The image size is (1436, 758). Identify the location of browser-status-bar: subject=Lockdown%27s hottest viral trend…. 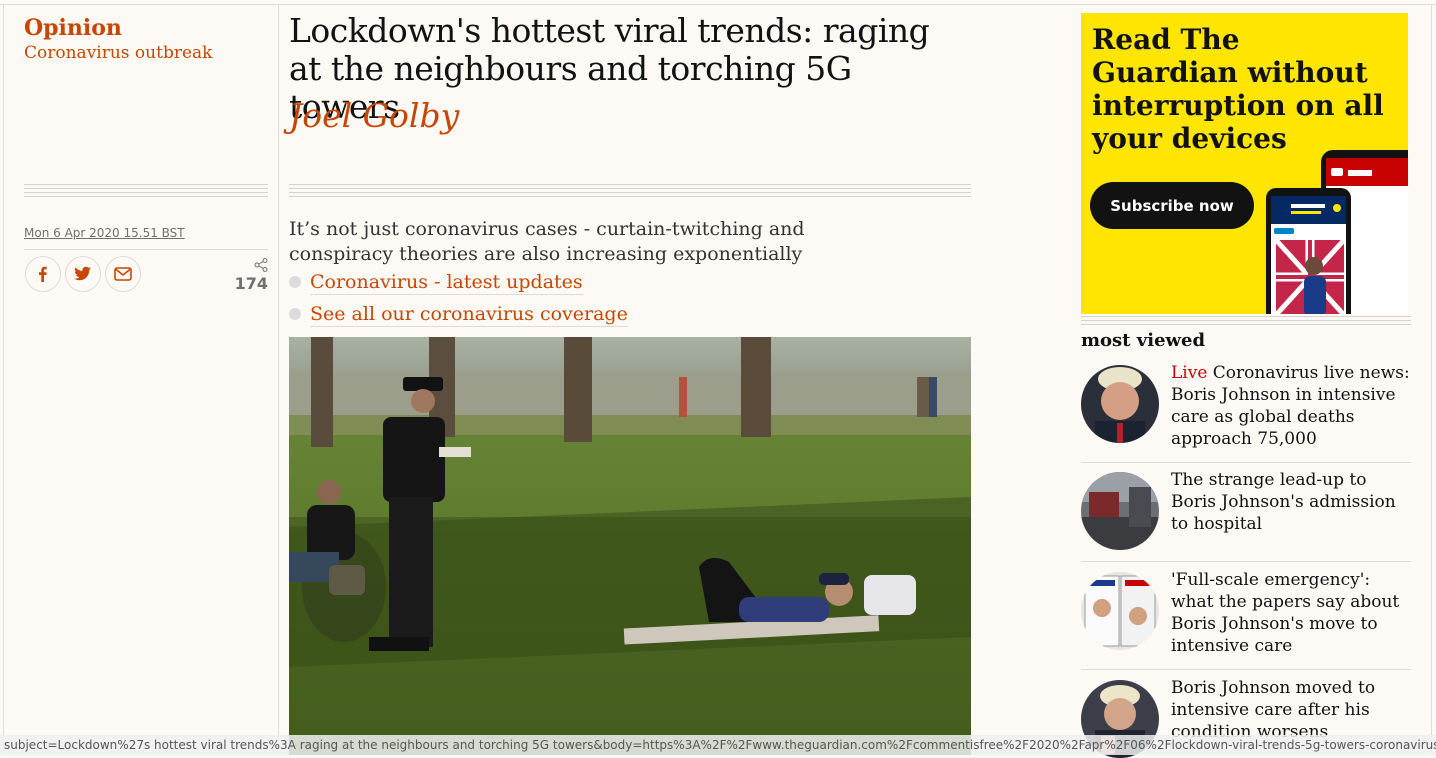
(718, 745).